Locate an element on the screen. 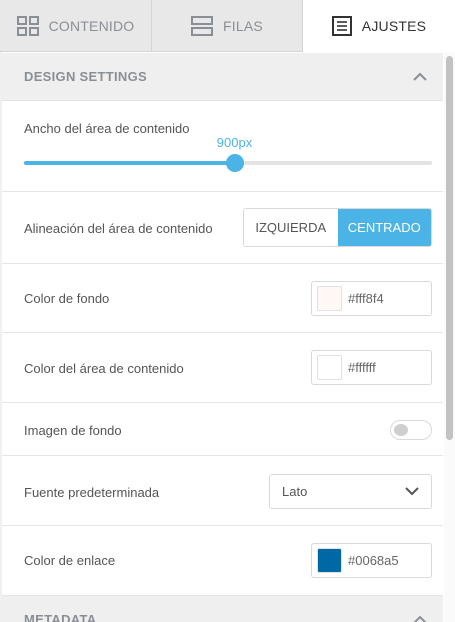 Image resolution: width=455 pixels, height=622 pixels. metadata-title: METADATA is located at coordinates (60, 617).